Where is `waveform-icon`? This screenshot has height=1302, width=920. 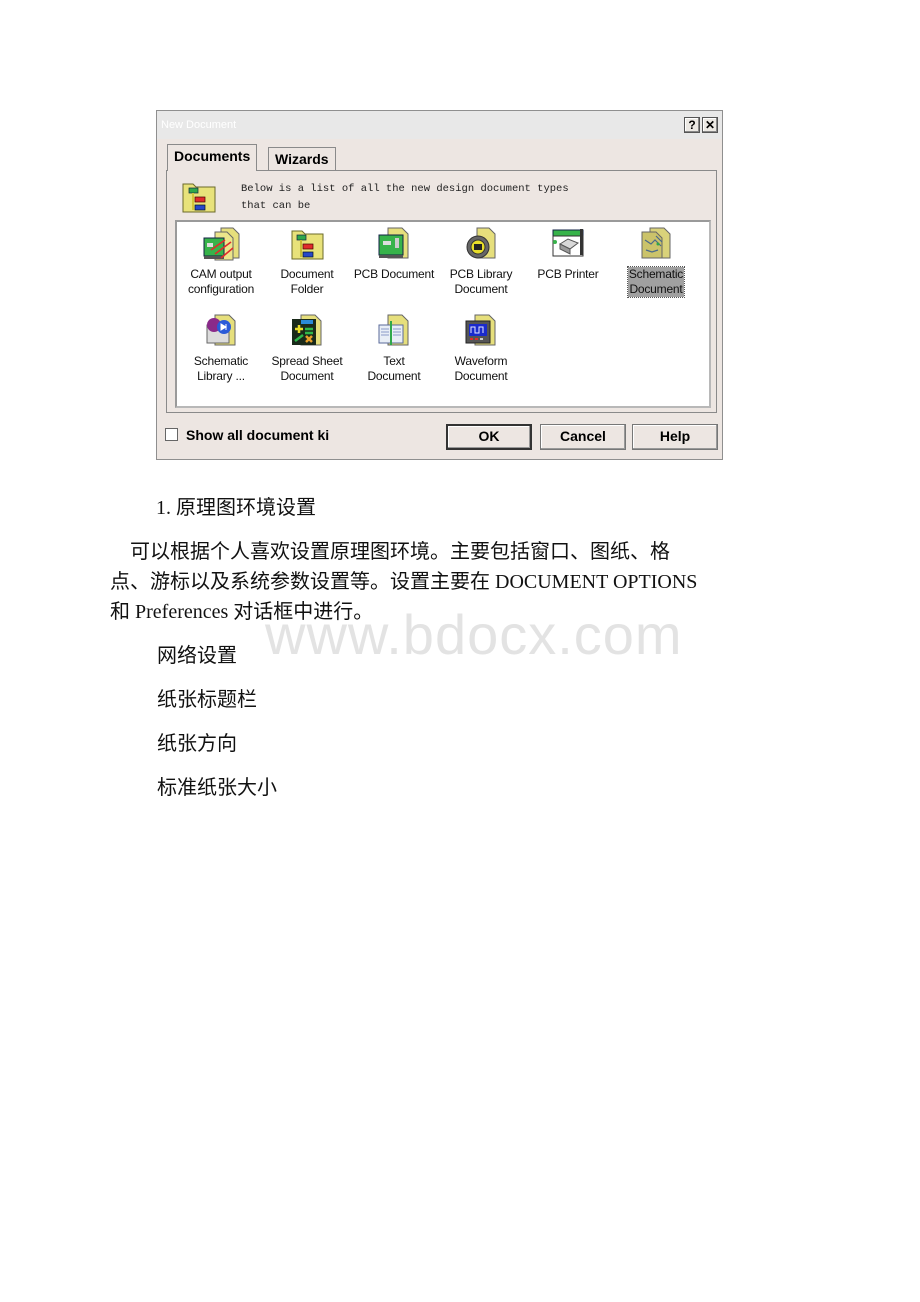 waveform-icon is located at coordinates (480, 330).